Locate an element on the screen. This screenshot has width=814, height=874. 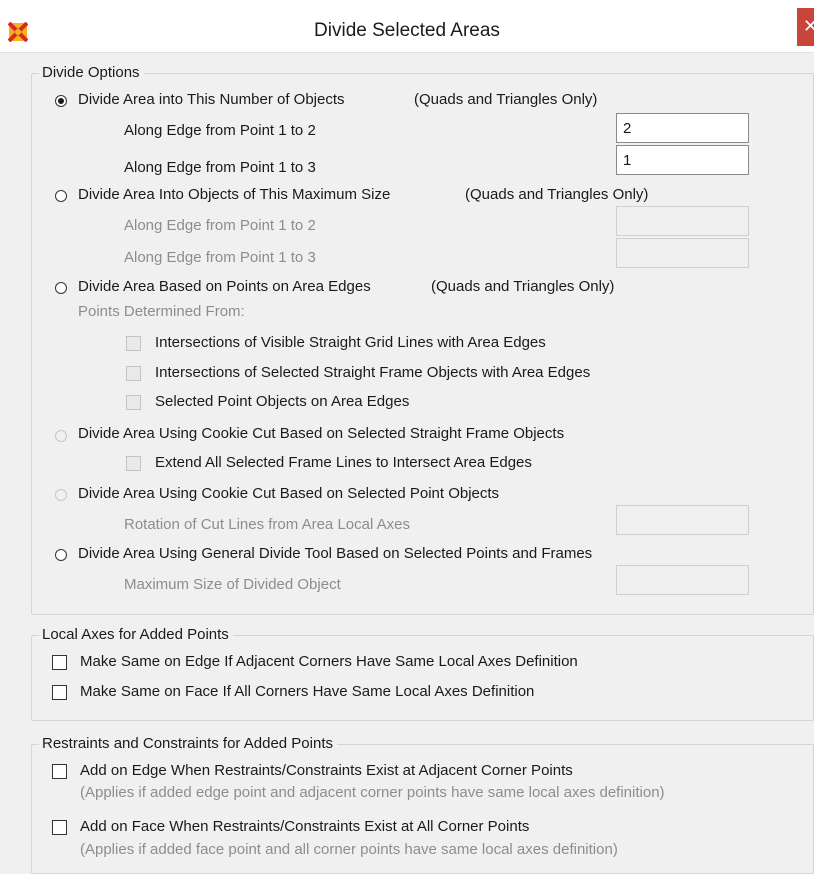
radio-divide-by-max-size-note: (Quads and Triangles Only) is located at coordinates (557, 194).